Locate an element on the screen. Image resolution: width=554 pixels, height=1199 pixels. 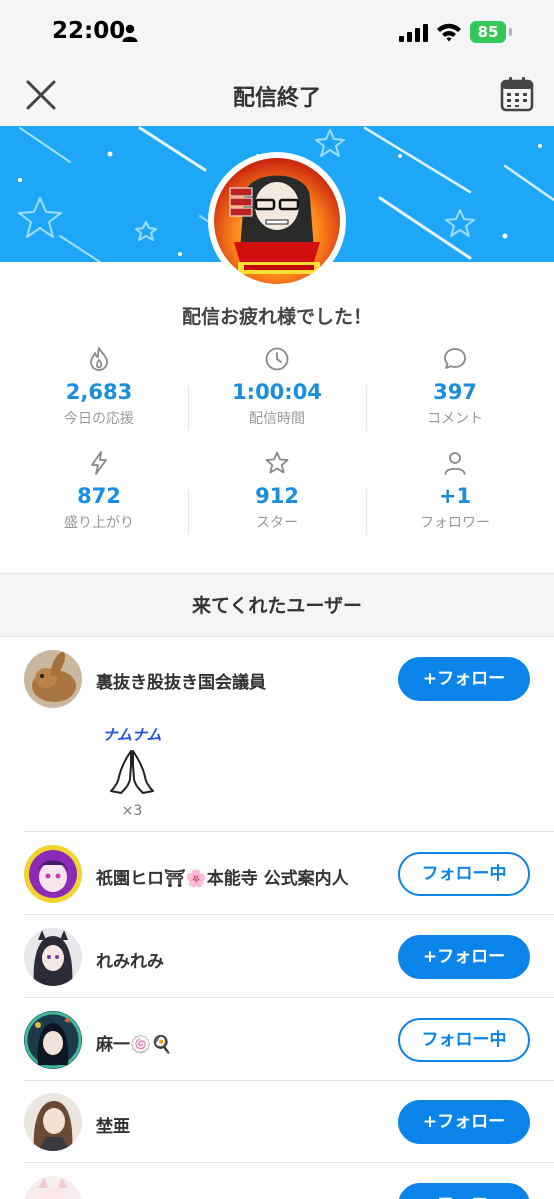
streamer-avatar-image is located at coordinates (277, 221).